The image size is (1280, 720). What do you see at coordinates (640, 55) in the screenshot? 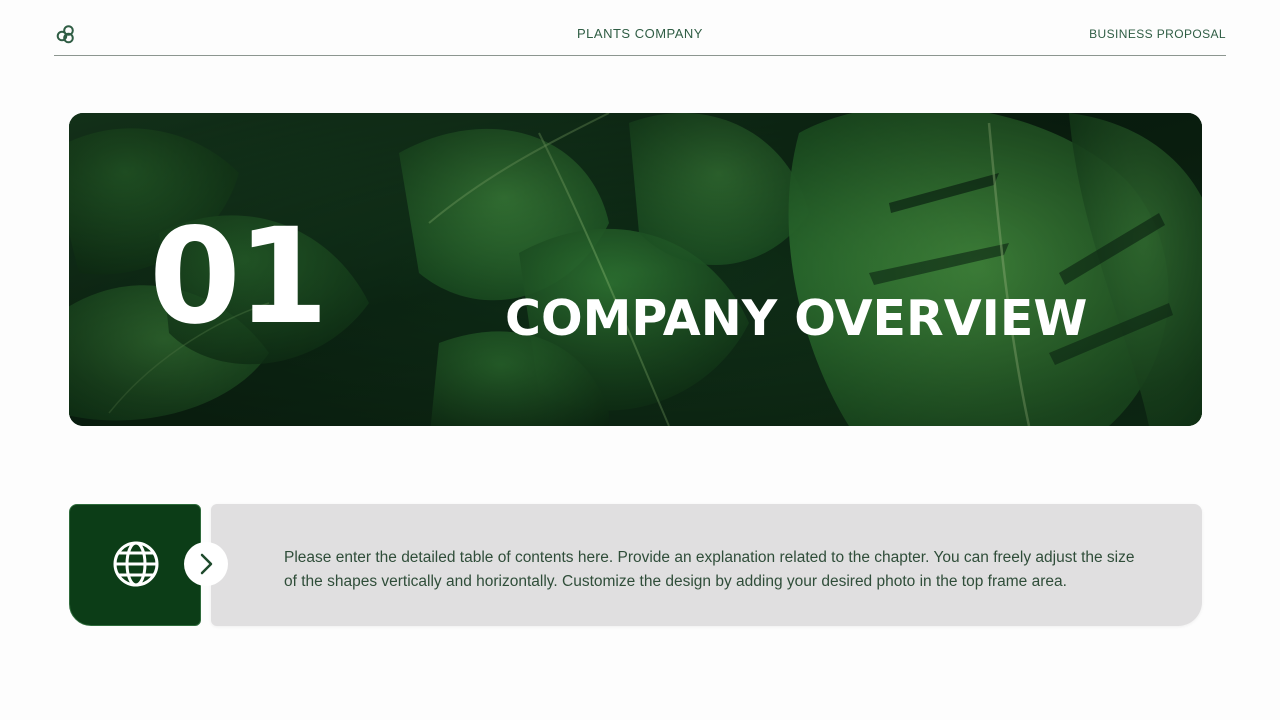
I see `header-divider` at bounding box center [640, 55].